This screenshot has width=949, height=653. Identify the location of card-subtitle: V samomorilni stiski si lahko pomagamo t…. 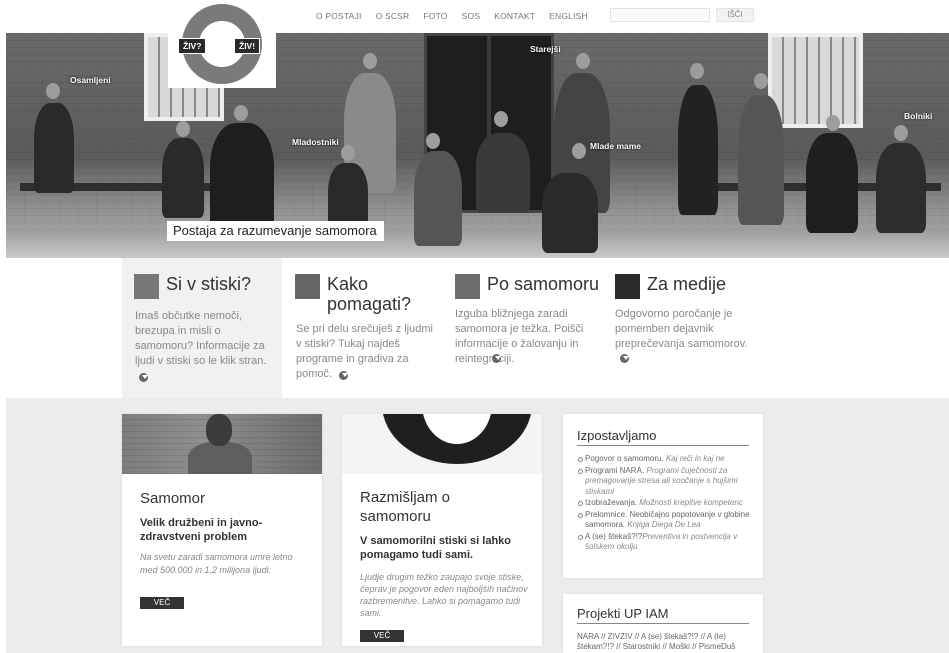
(435, 548).